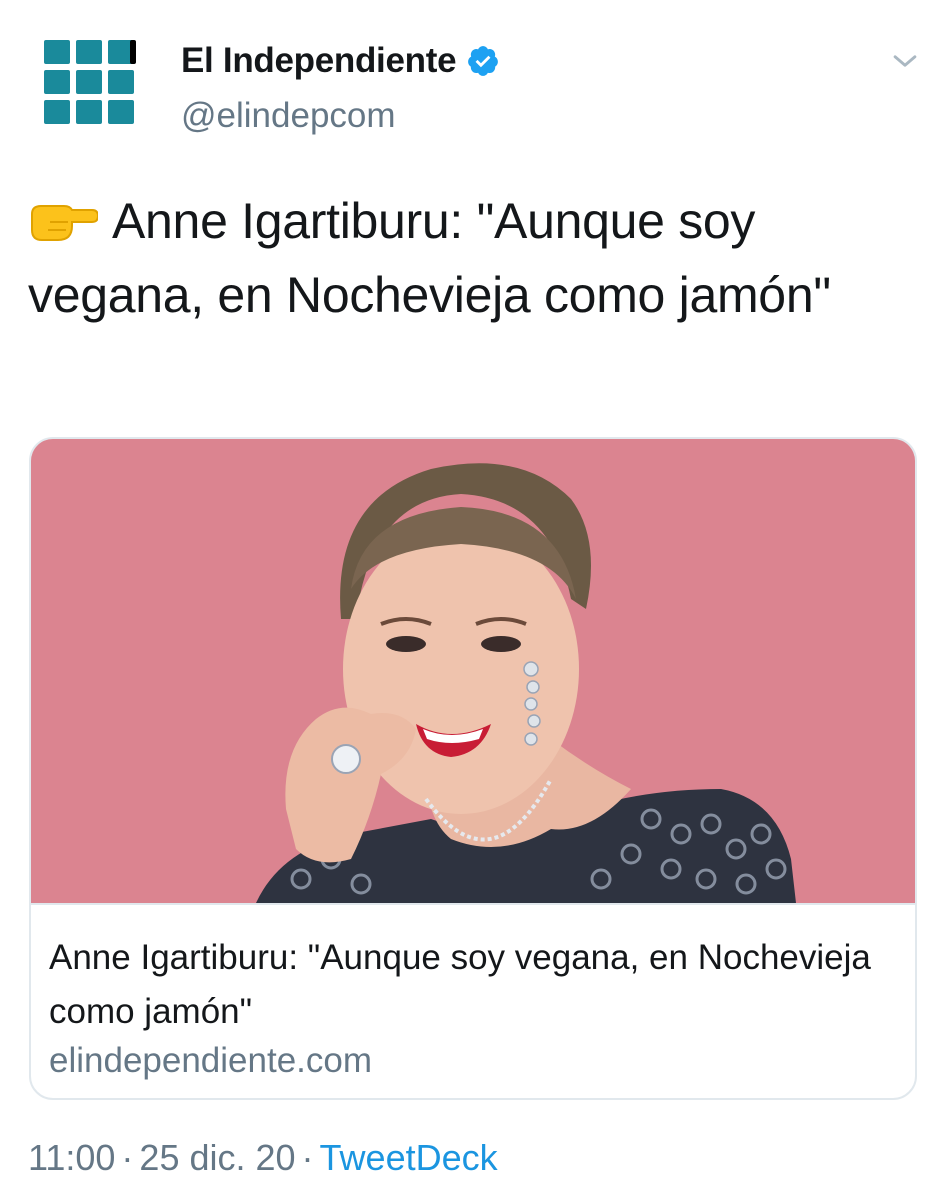 The height and width of the screenshot is (1200, 945). Describe the element at coordinates (64, 223) in the screenshot. I see `backhand-index-pointing-right-icon` at that location.